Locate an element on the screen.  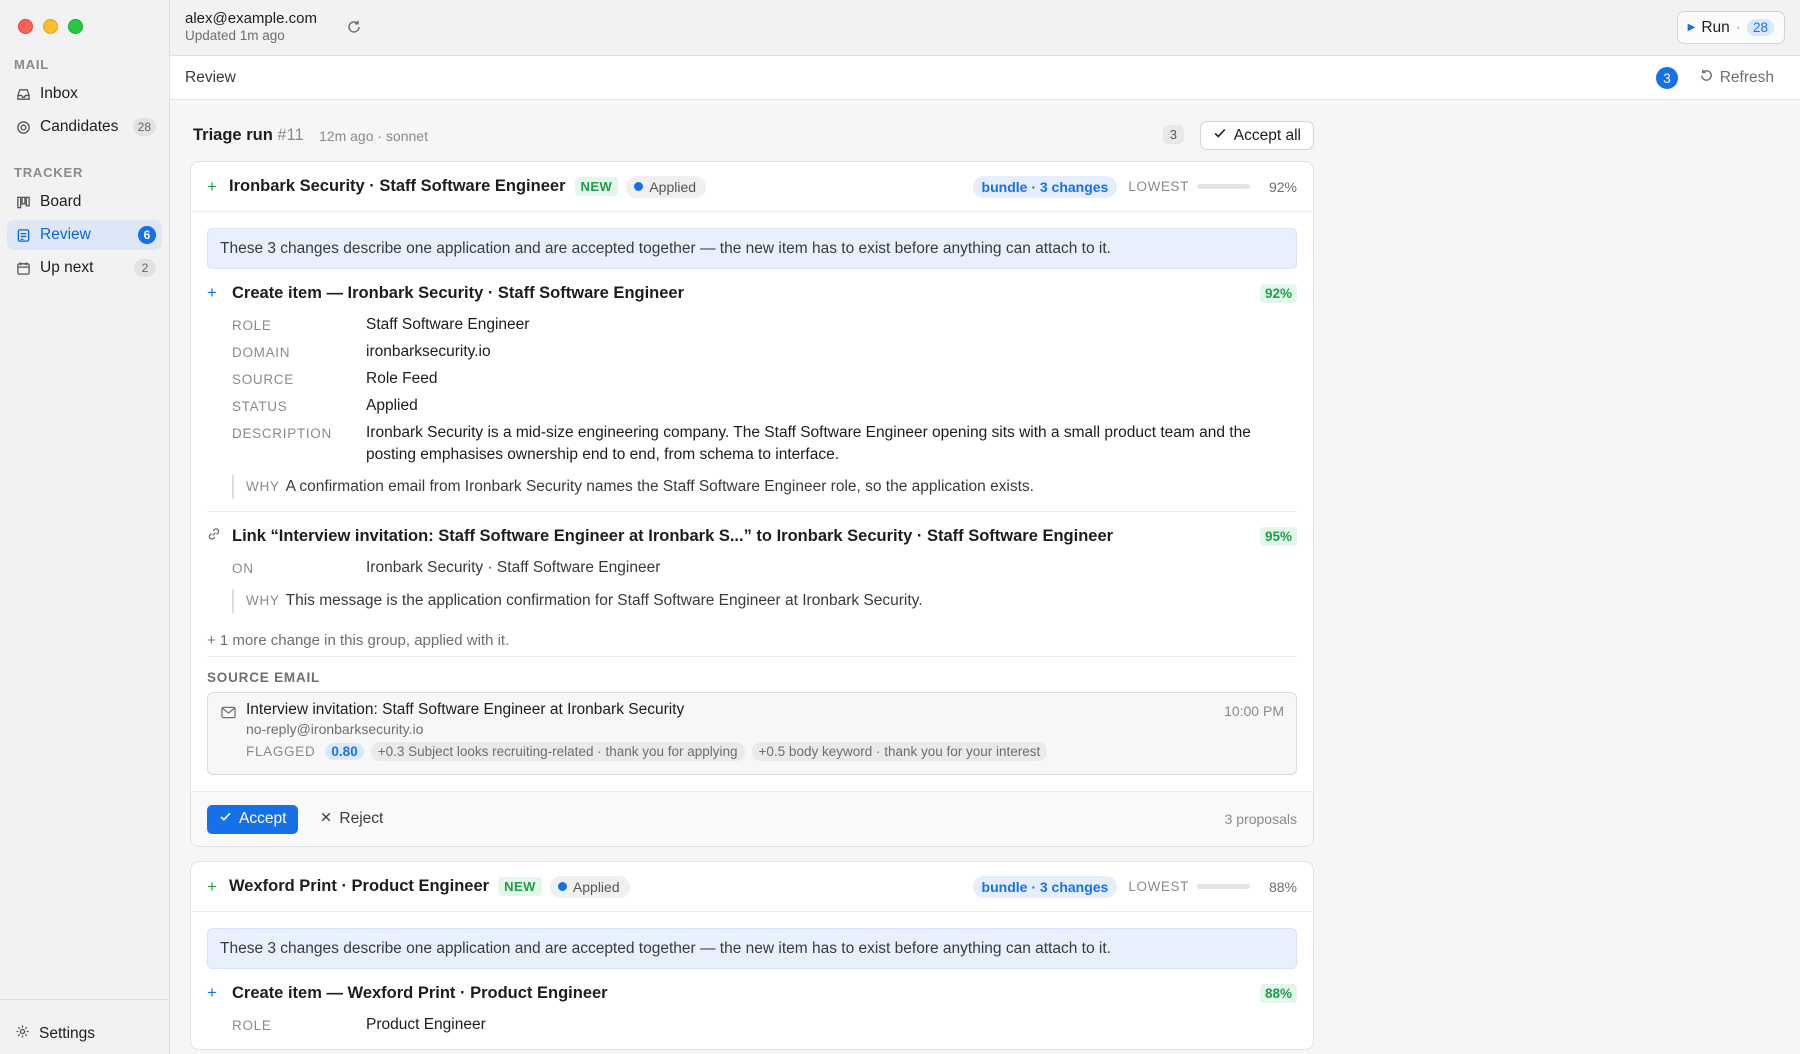
field-value: Product Engineer is located at coordinates (426, 1024).